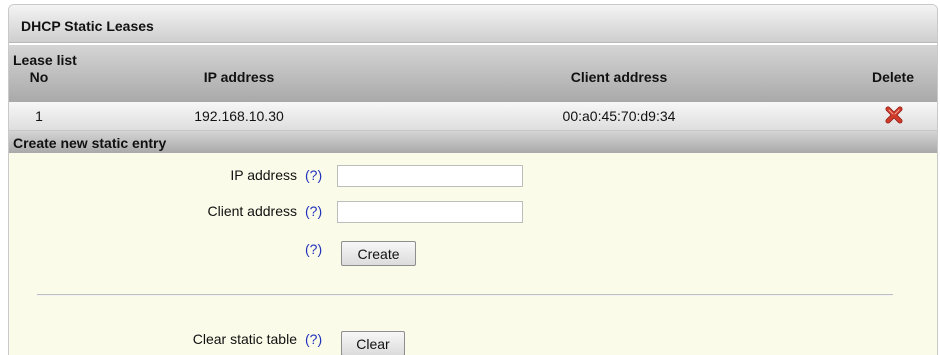 This screenshot has width=940, height=355. I want to click on cell-no: 1, so click(39, 116).